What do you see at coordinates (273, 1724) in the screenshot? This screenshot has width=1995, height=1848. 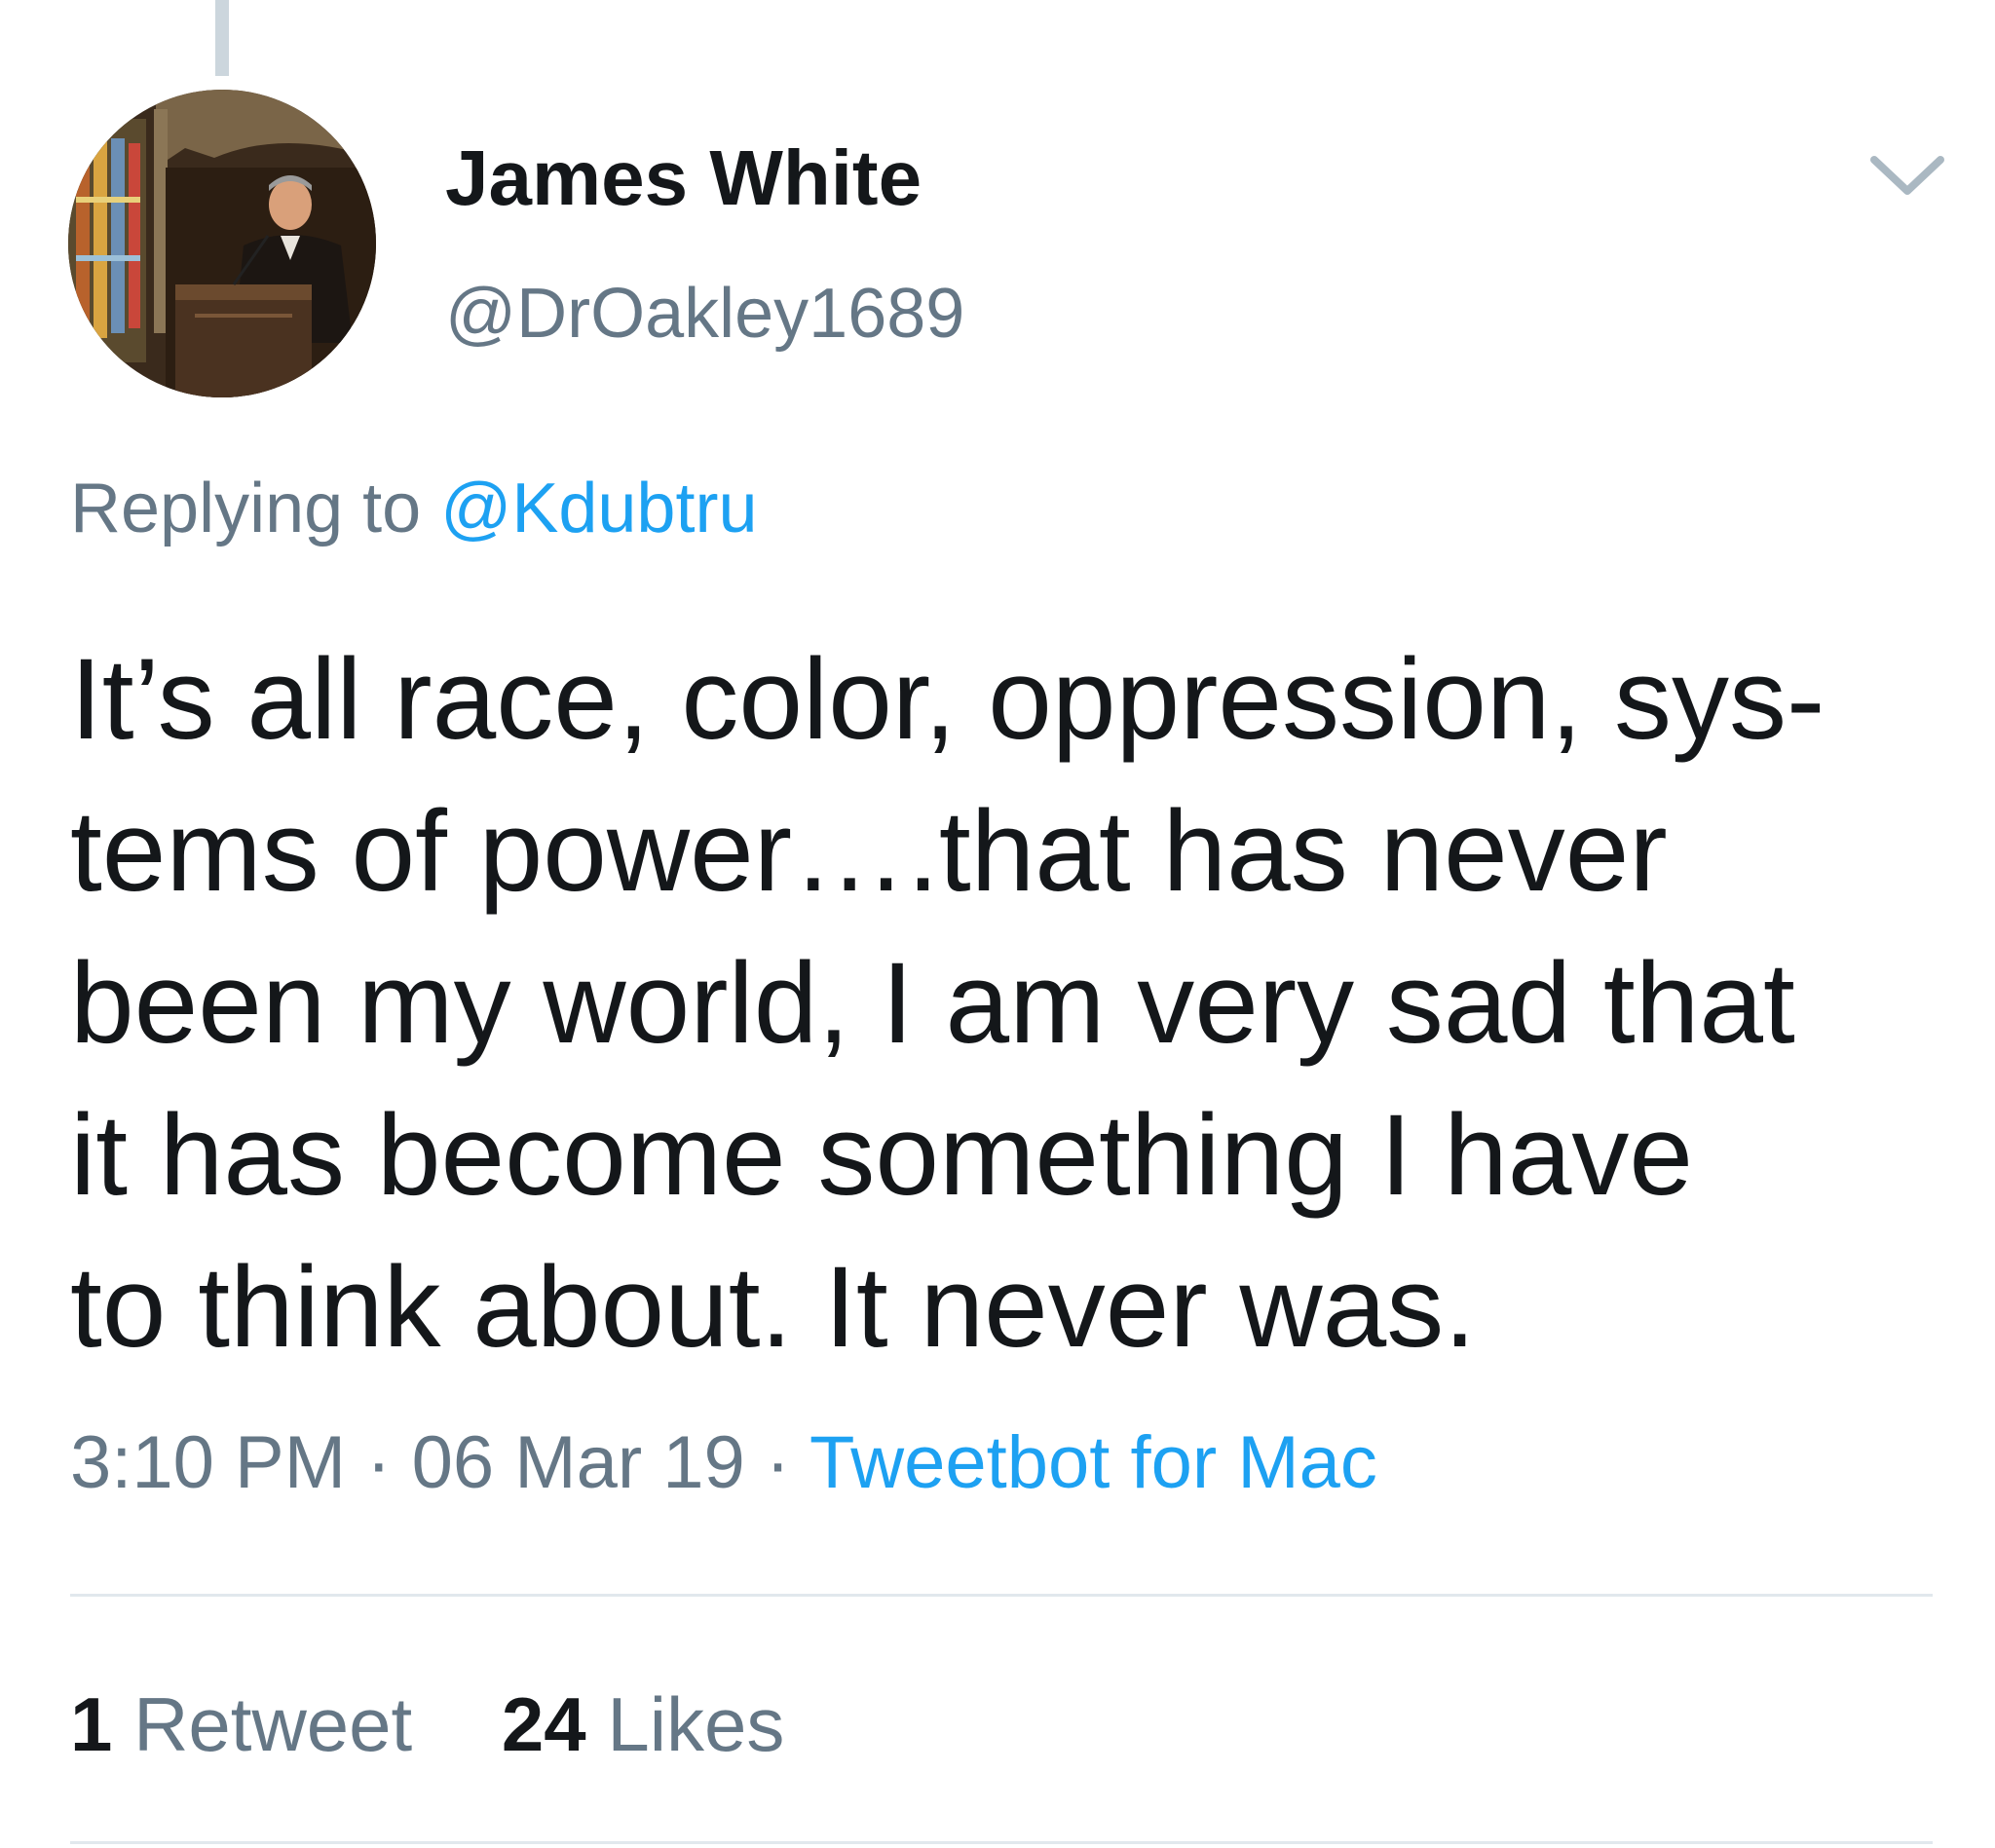 I see `retweets-label: Retweet` at bounding box center [273, 1724].